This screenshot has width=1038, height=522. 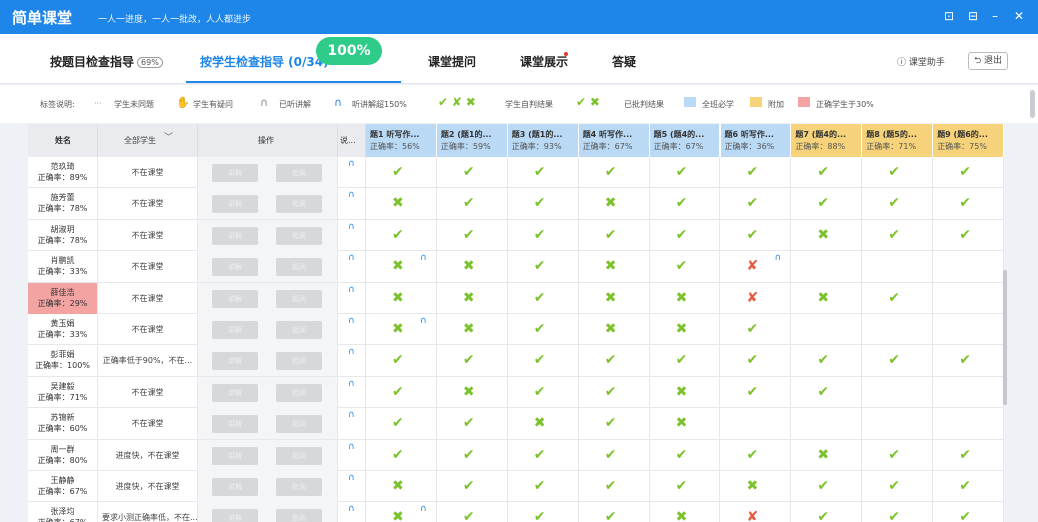 I want to click on window-restore-icon: ⊟, so click(x=973, y=16).